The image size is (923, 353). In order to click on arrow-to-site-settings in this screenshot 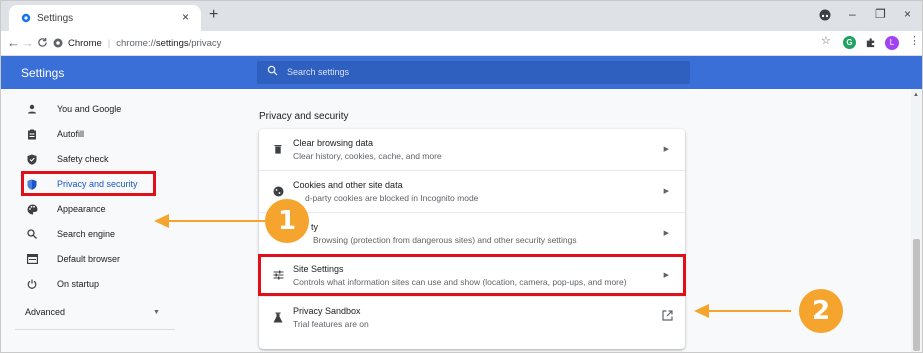, I will do `click(742, 311)`.